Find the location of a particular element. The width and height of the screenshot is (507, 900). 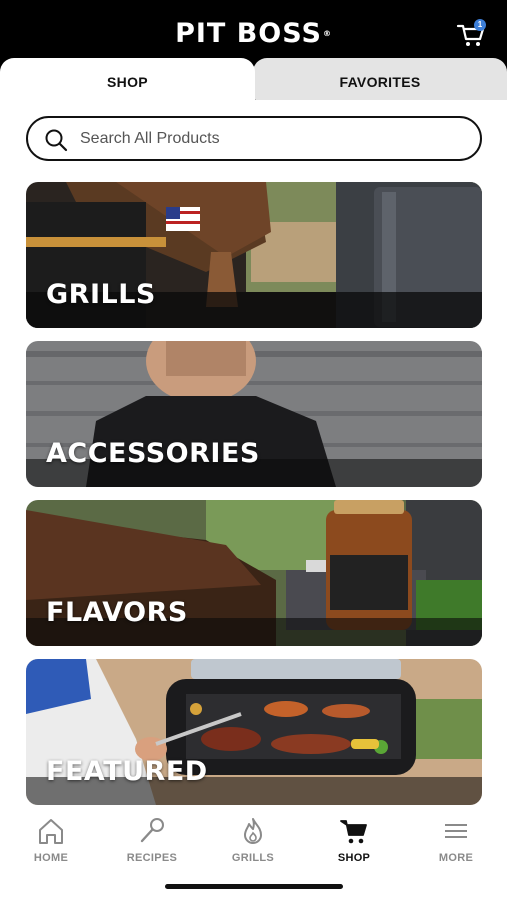

tab-favorites: FAVORITES is located at coordinates (380, 82).